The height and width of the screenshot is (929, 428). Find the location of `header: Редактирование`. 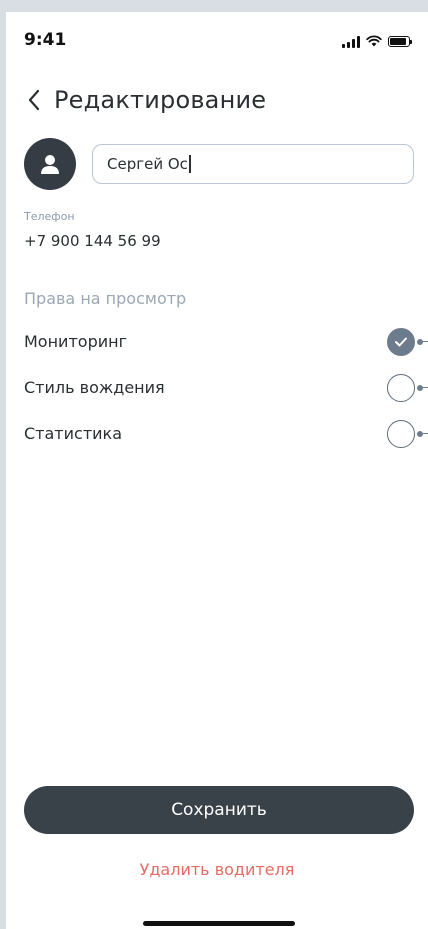

header: Редактирование is located at coordinates (144, 100).